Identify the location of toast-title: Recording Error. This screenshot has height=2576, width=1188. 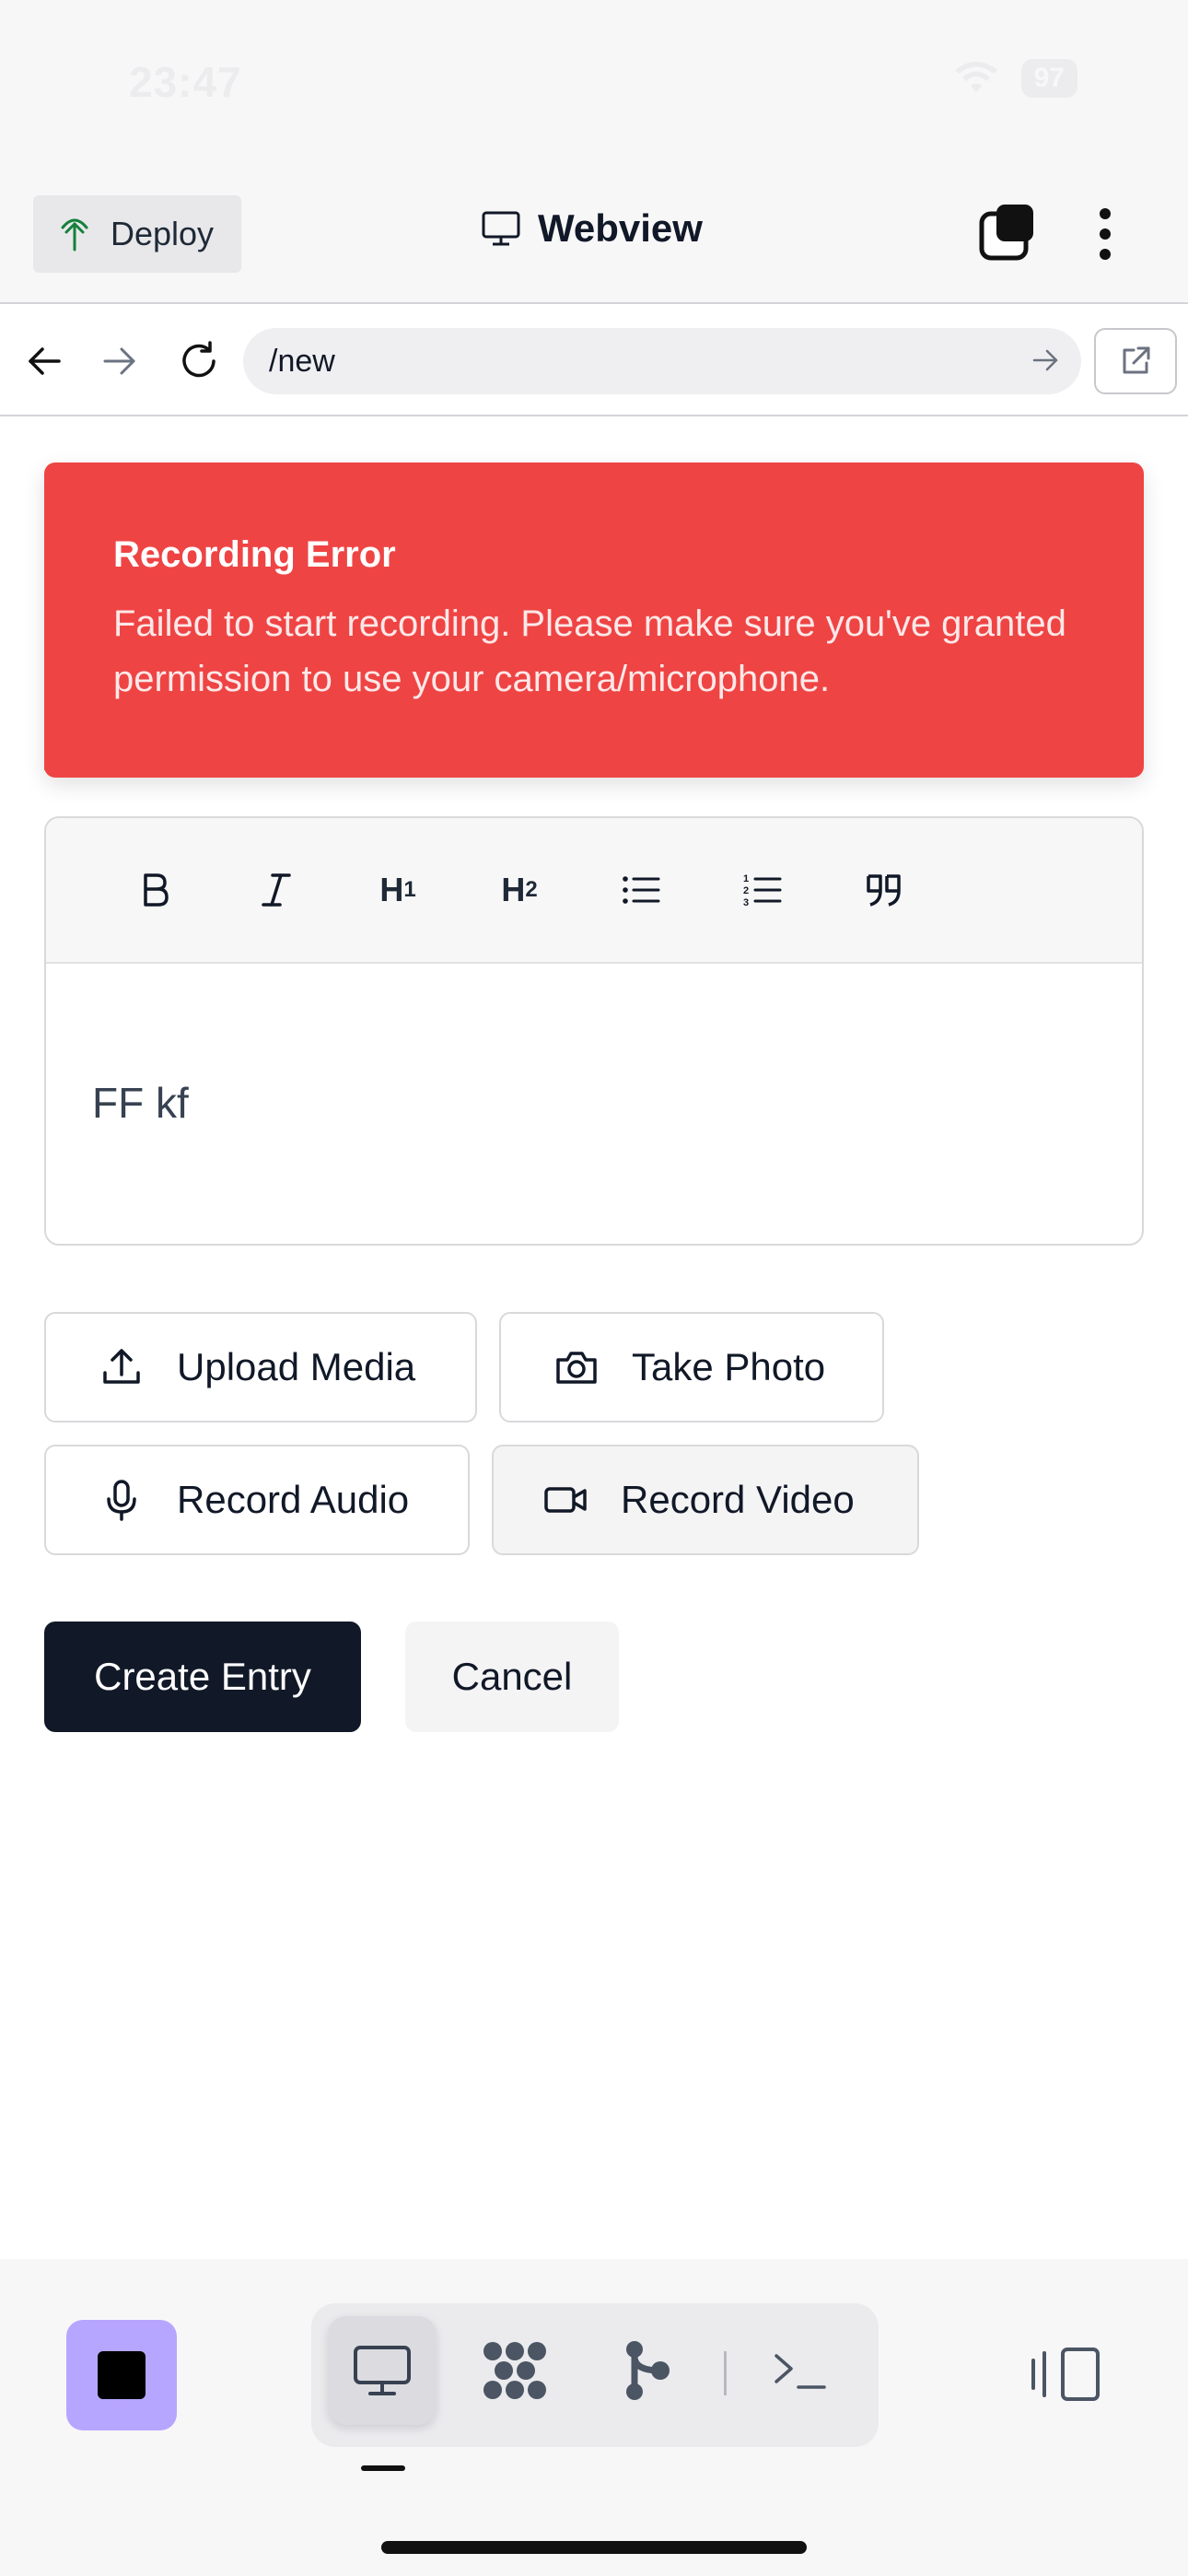
(254, 554).